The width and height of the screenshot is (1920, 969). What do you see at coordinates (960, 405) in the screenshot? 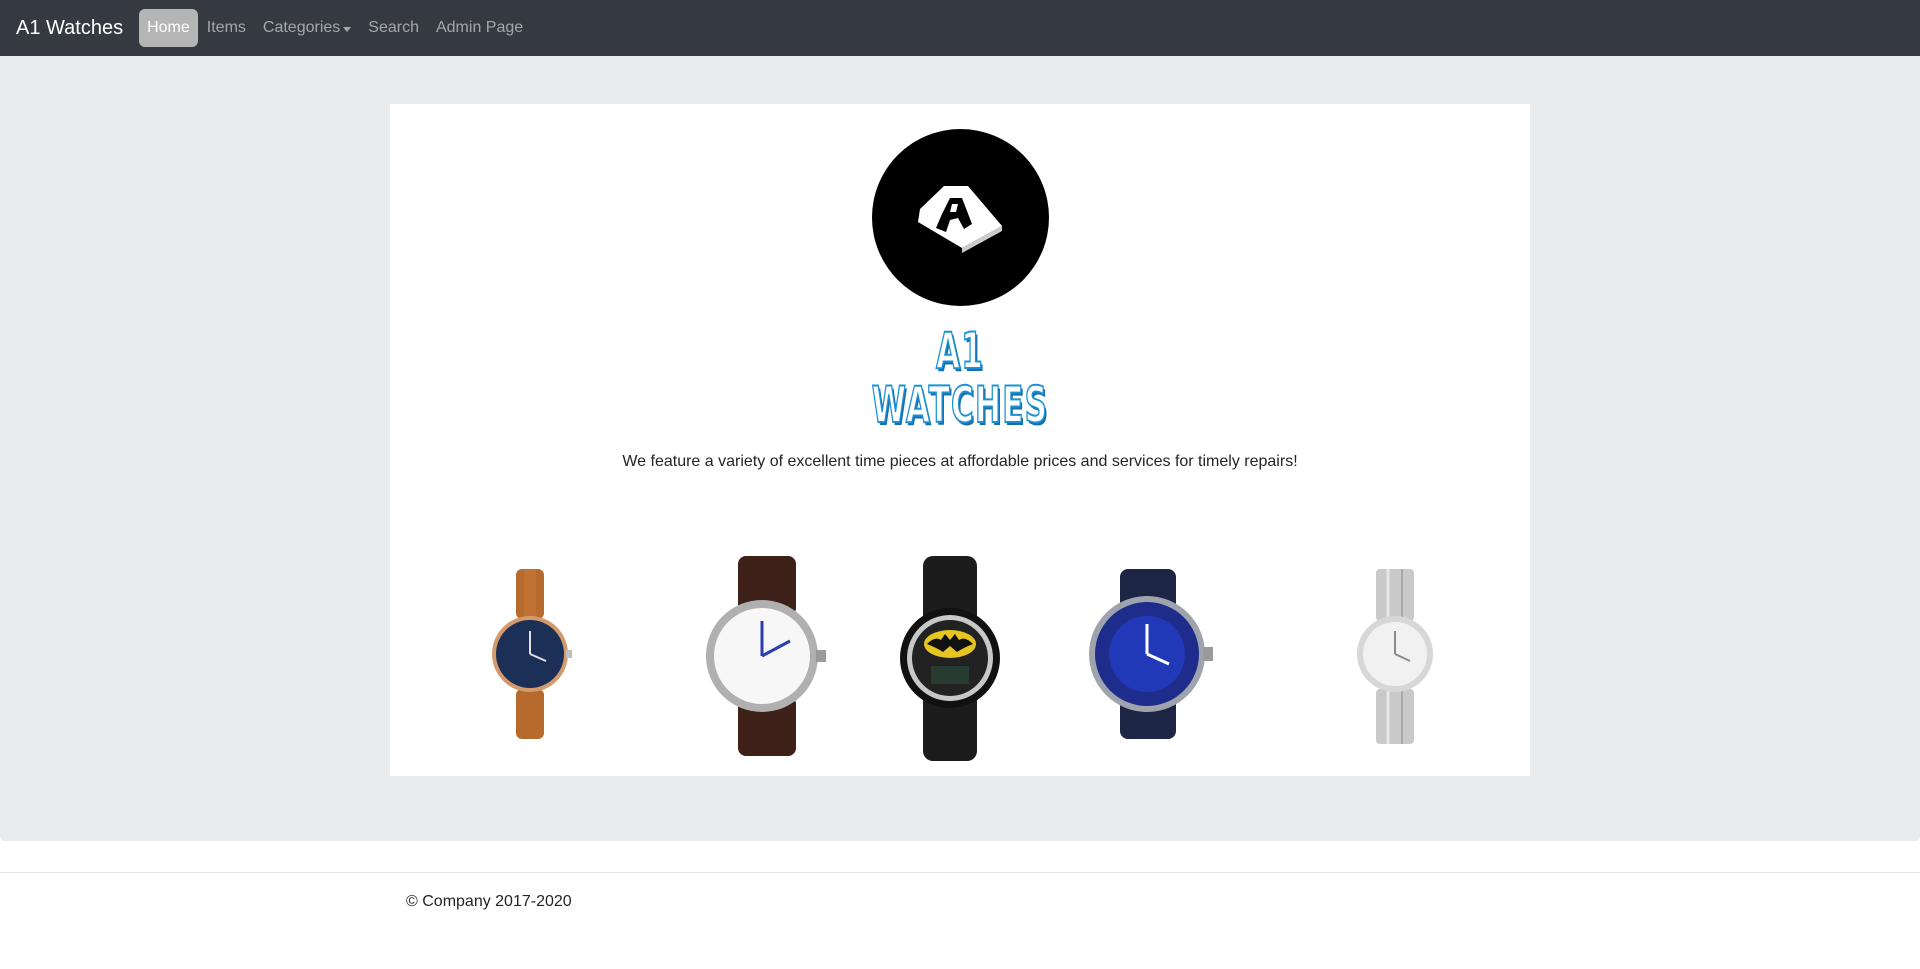
I see `wordmark-line-2: WATCHES` at bounding box center [960, 405].